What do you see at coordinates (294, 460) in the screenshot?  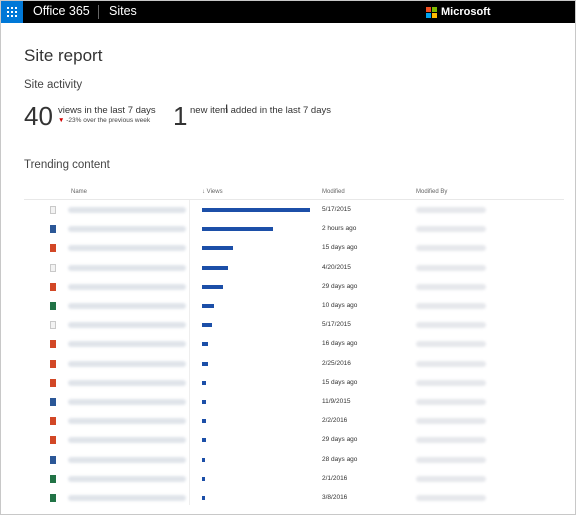 I see `table-row: 28 days ago` at bounding box center [294, 460].